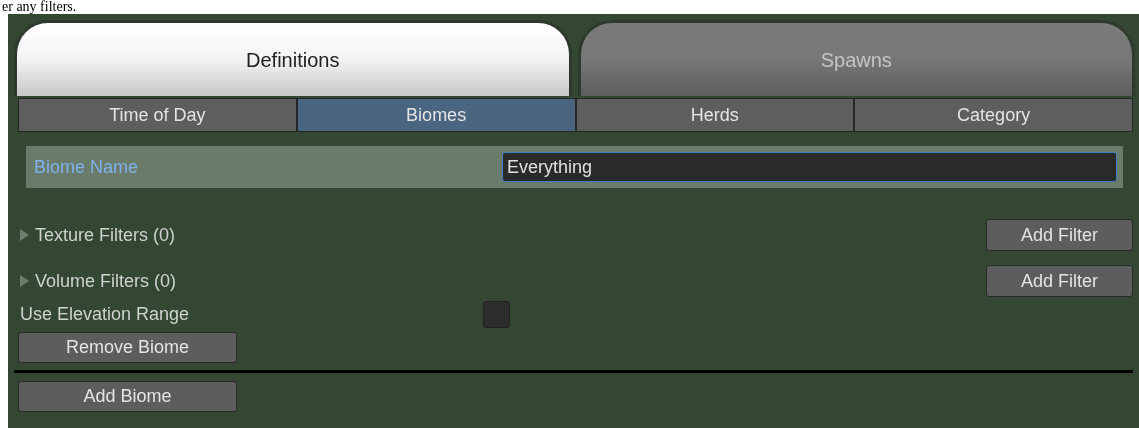 The width and height of the screenshot is (1139, 428). What do you see at coordinates (87, 167) in the screenshot?
I see `field-label: Biome Name` at bounding box center [87, 167].